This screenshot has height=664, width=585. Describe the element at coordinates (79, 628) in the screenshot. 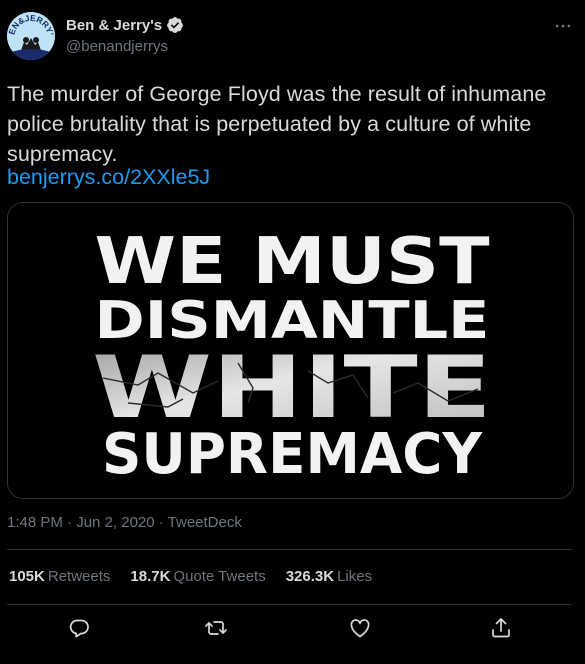

I see `reply-icon` at that location.